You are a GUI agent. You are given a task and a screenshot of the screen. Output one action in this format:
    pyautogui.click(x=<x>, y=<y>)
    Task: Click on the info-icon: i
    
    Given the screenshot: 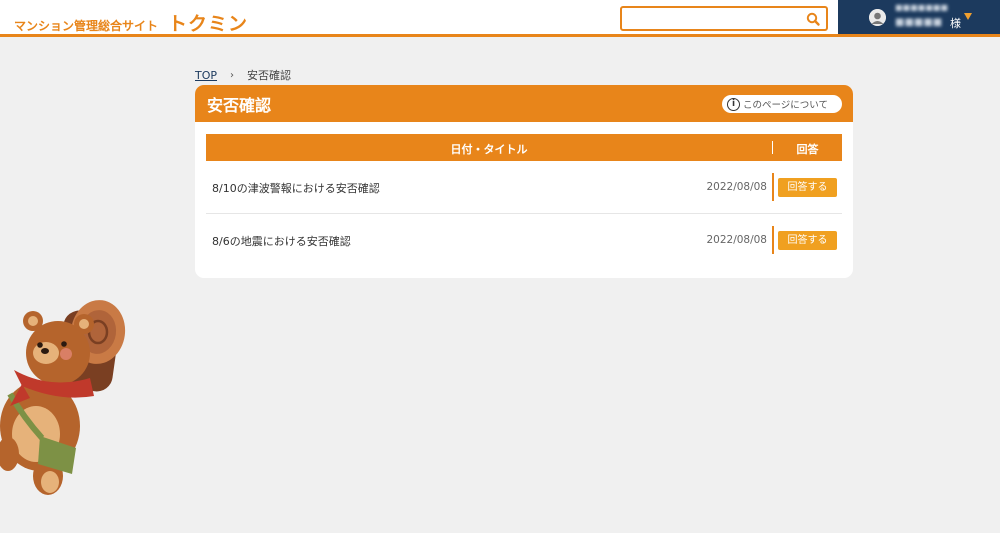 What is the action you would take?
    pyautogui.click(x=733, y=104)
    